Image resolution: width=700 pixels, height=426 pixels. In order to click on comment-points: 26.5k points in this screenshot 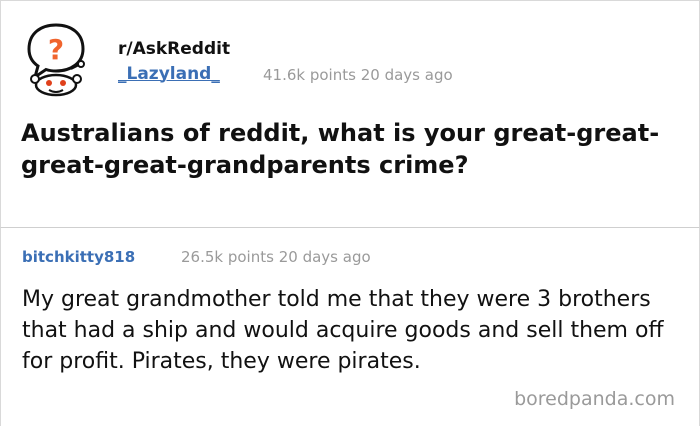, I will do `click(227, 257)`.